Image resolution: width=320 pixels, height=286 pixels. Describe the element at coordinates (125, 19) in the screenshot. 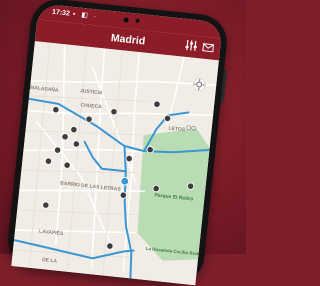

I see `front-camera-icon` at that location.